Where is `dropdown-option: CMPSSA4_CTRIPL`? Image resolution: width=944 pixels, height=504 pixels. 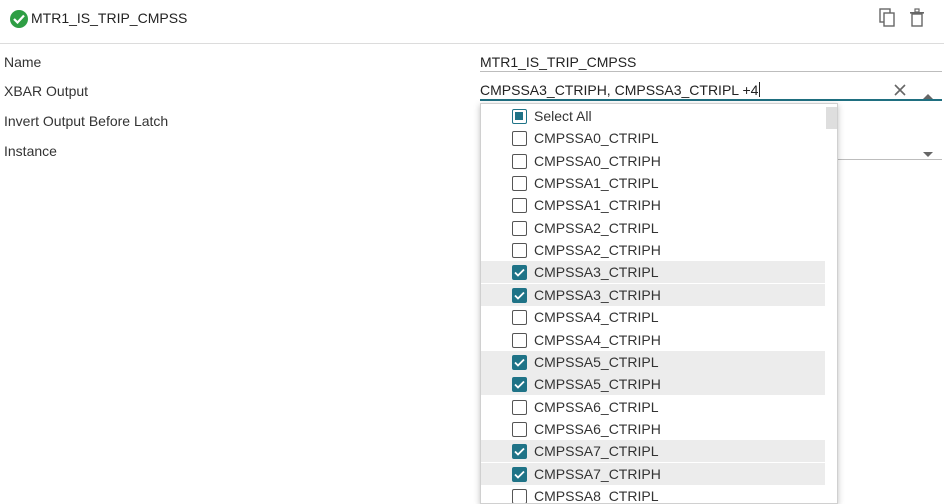
dropdown-option: CMPSSA4_CTRIPL is located at coordinates (653, 317).